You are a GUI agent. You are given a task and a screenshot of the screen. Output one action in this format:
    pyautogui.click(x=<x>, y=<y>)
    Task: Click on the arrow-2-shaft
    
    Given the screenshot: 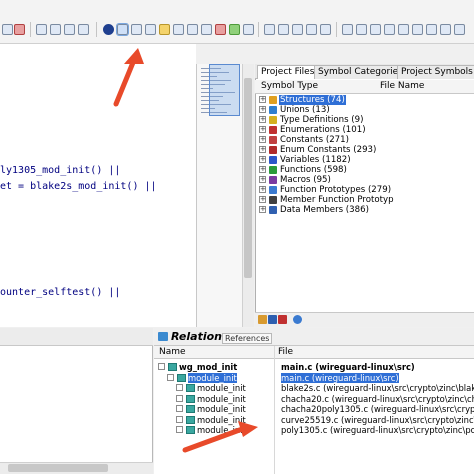 What is the action you would take?
    pyautogui.click(x=215, y=439)
    